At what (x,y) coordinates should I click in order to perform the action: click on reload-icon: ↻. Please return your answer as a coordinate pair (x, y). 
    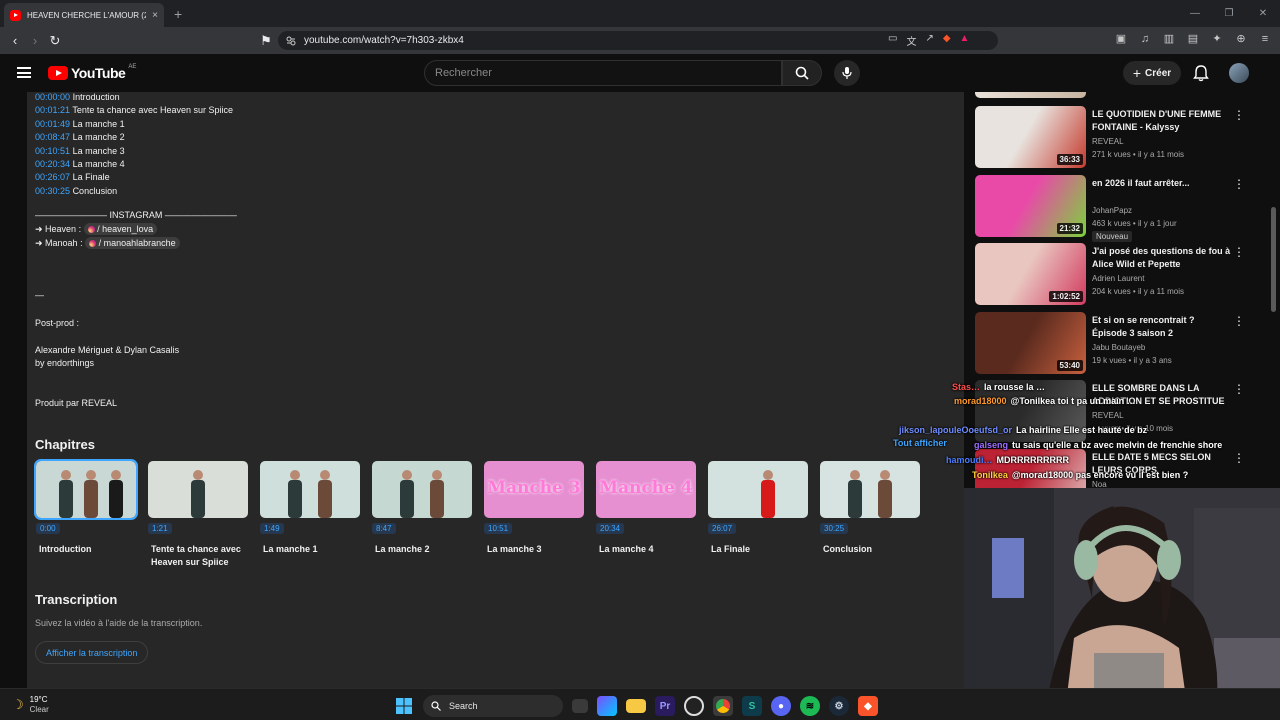
    Looking at the image, I should click on (55, 41).